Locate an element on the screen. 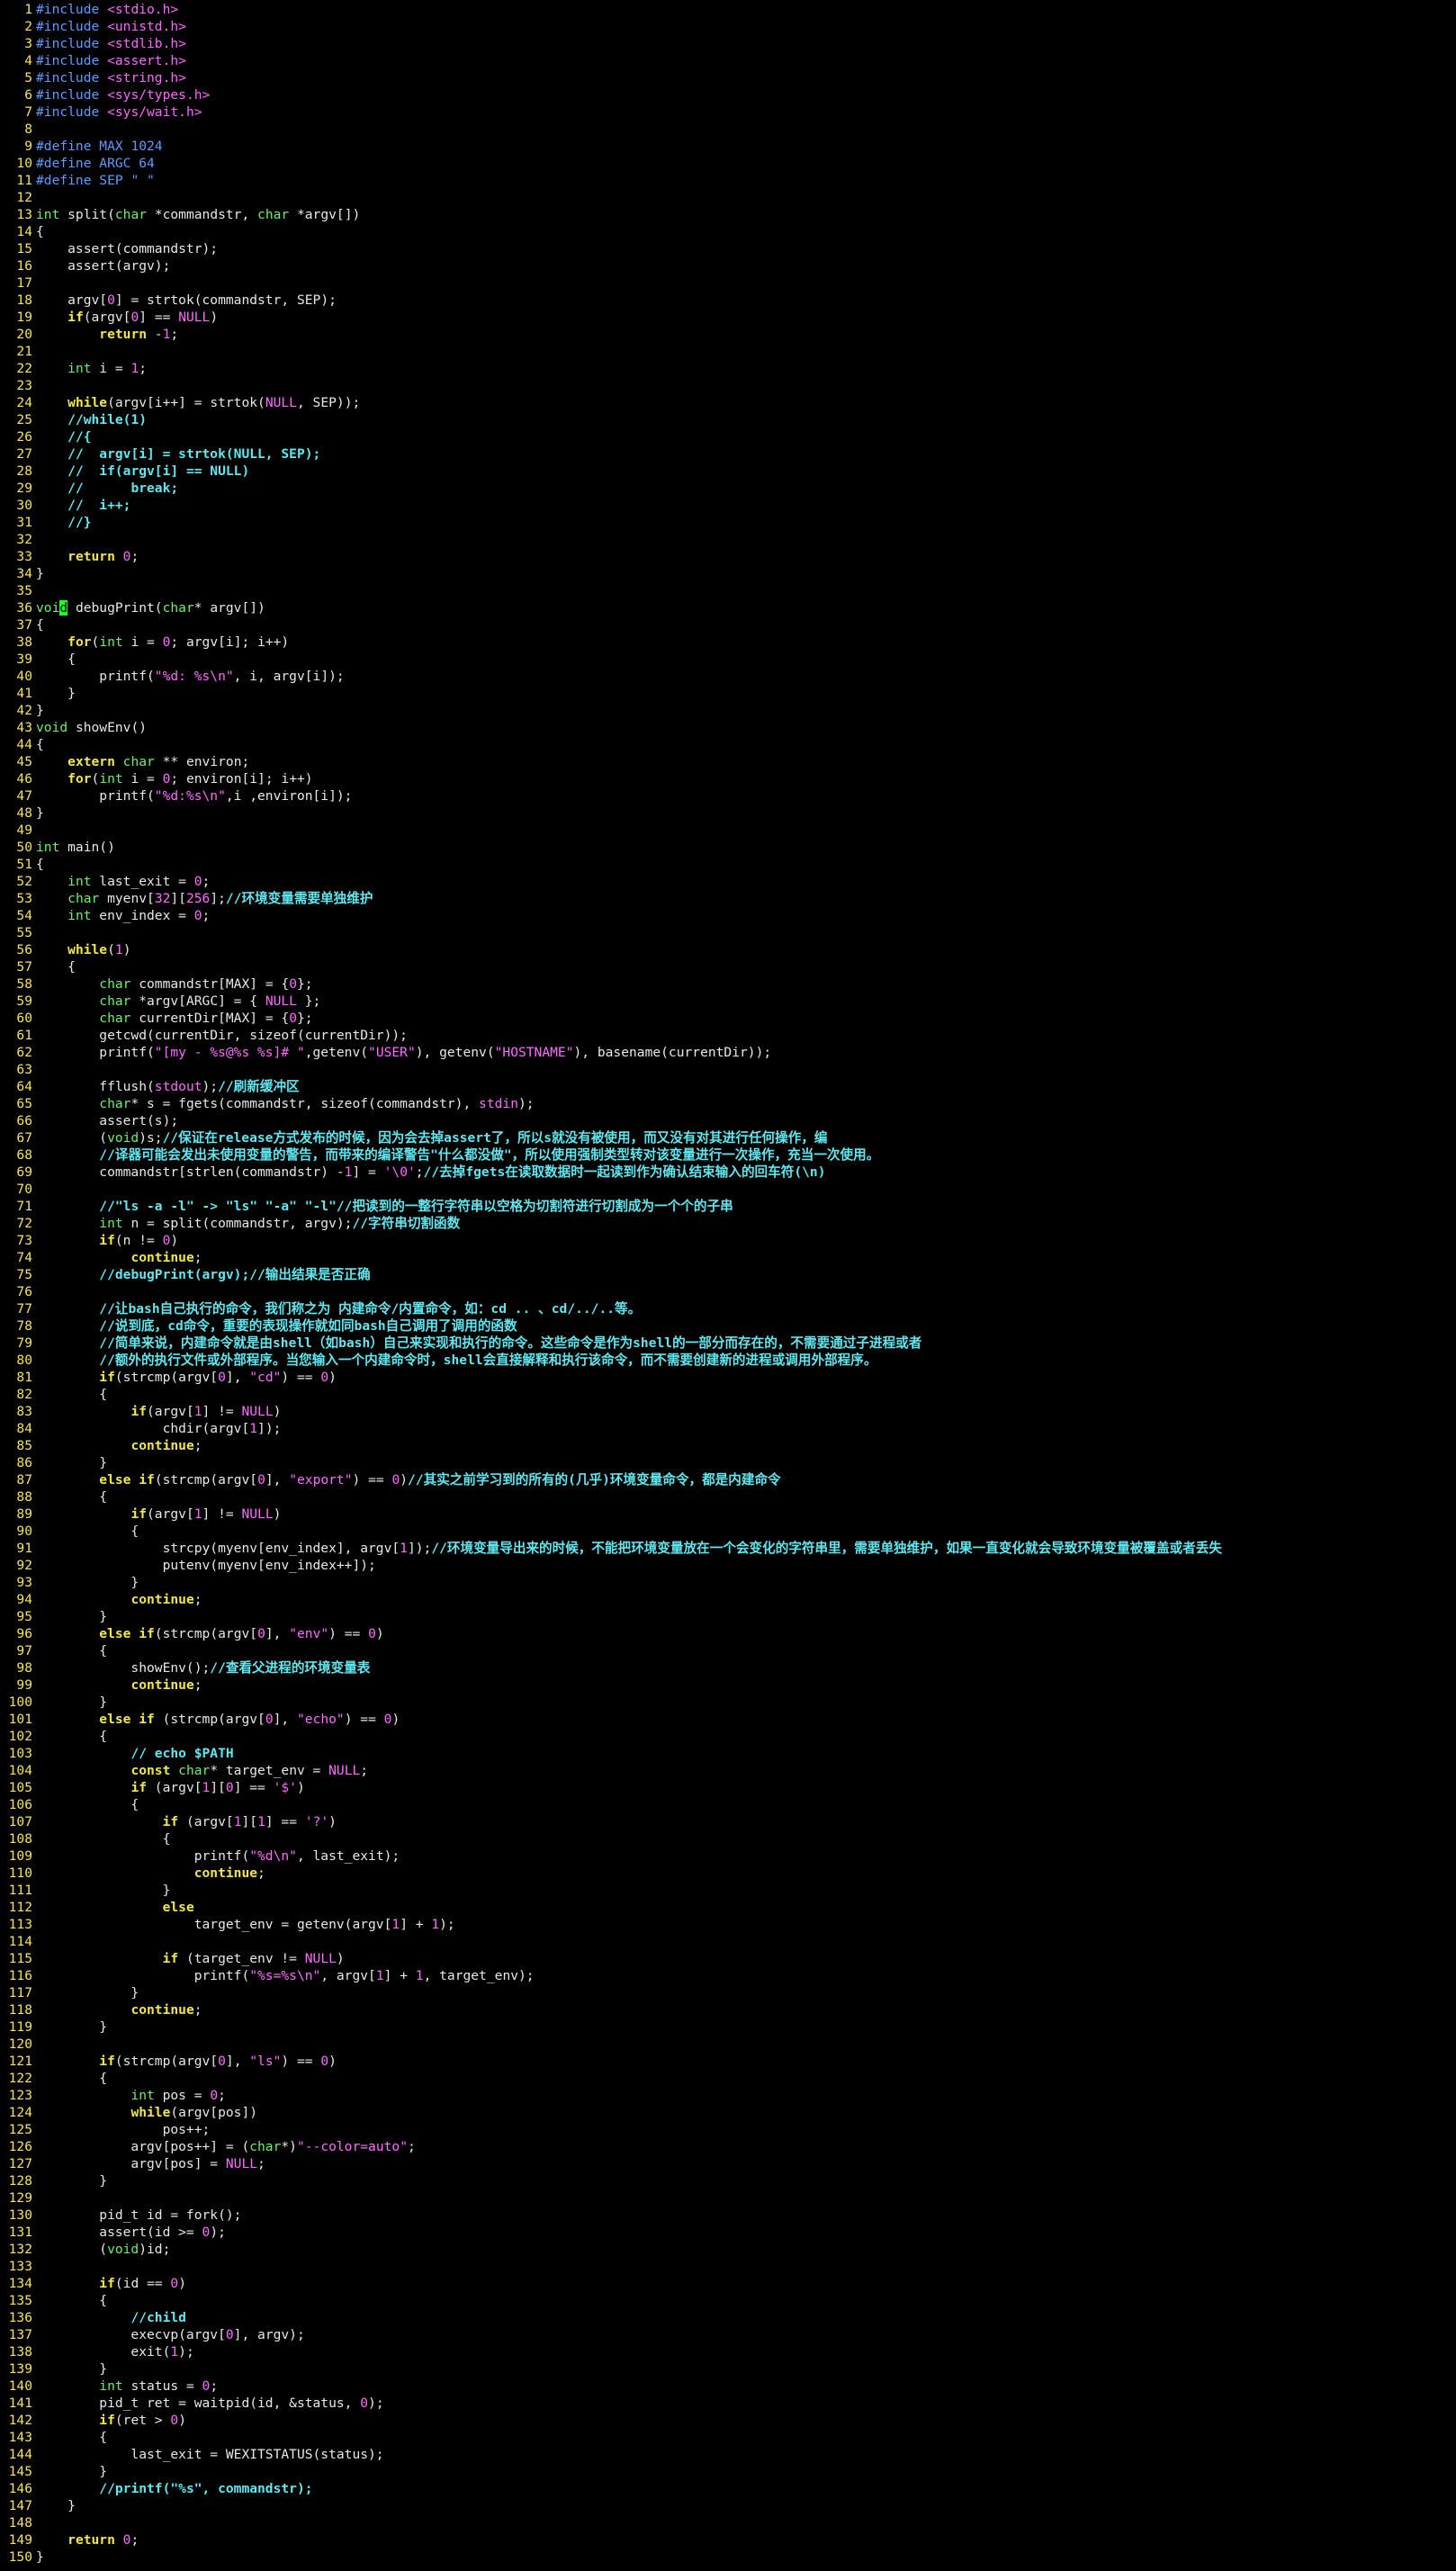  code-line: 146 //printf("%s", commandstr); is located at coordinates (728, 2488).